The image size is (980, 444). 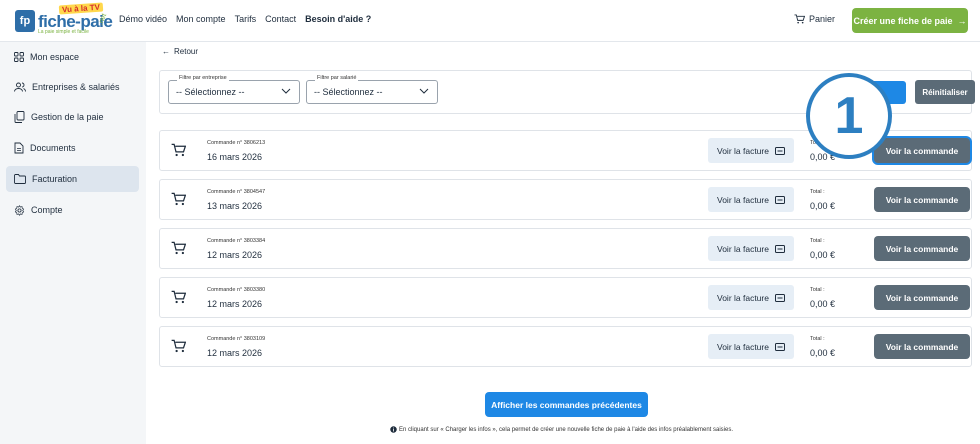 I want to click on nav-contact: Contact, so click(x=280, y=19).